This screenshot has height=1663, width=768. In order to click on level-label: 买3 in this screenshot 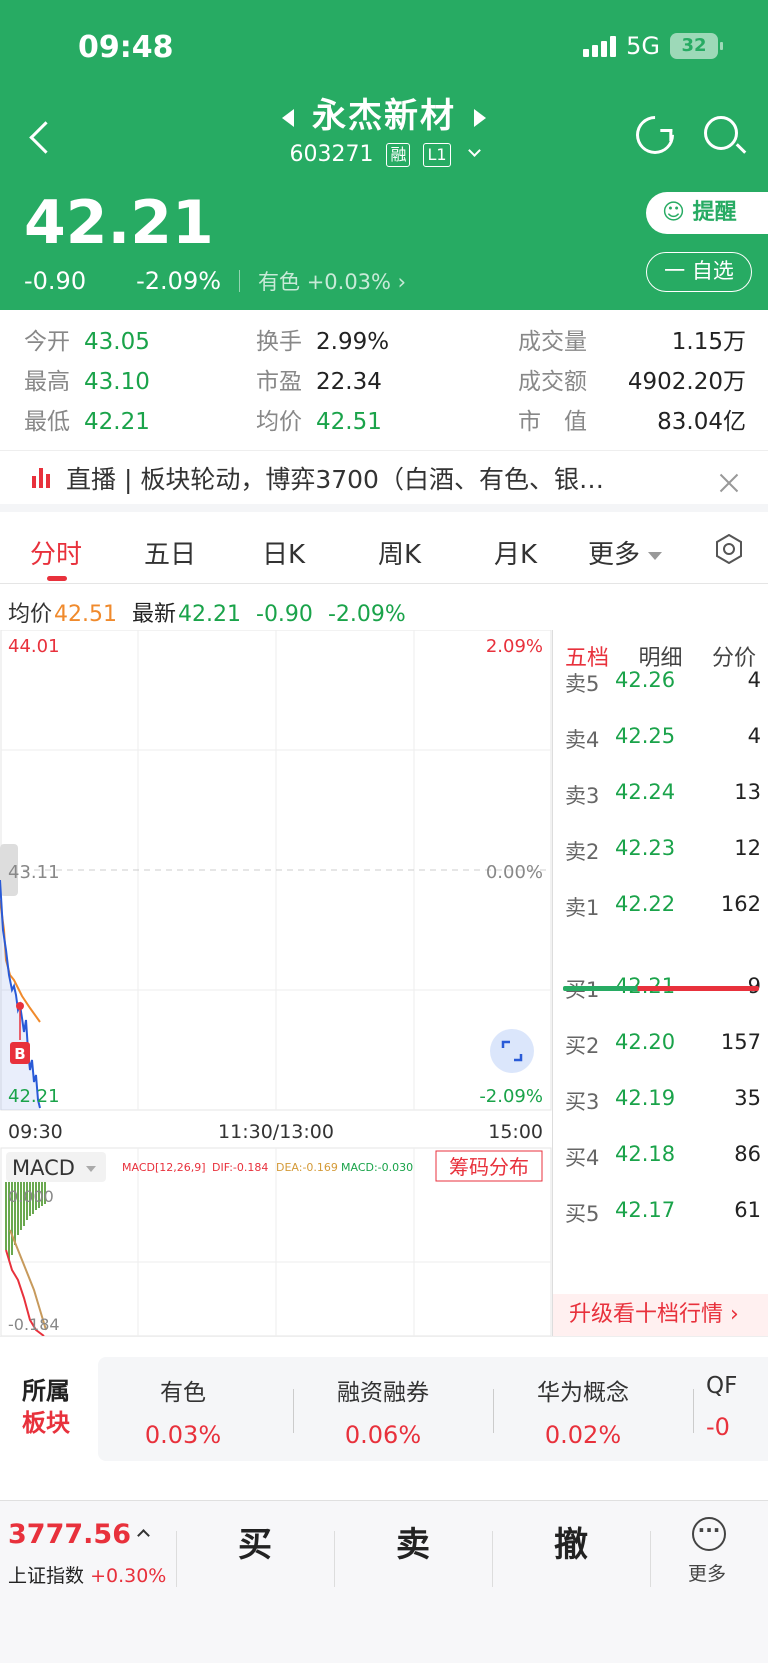, I will do `click(582, 1102)`.